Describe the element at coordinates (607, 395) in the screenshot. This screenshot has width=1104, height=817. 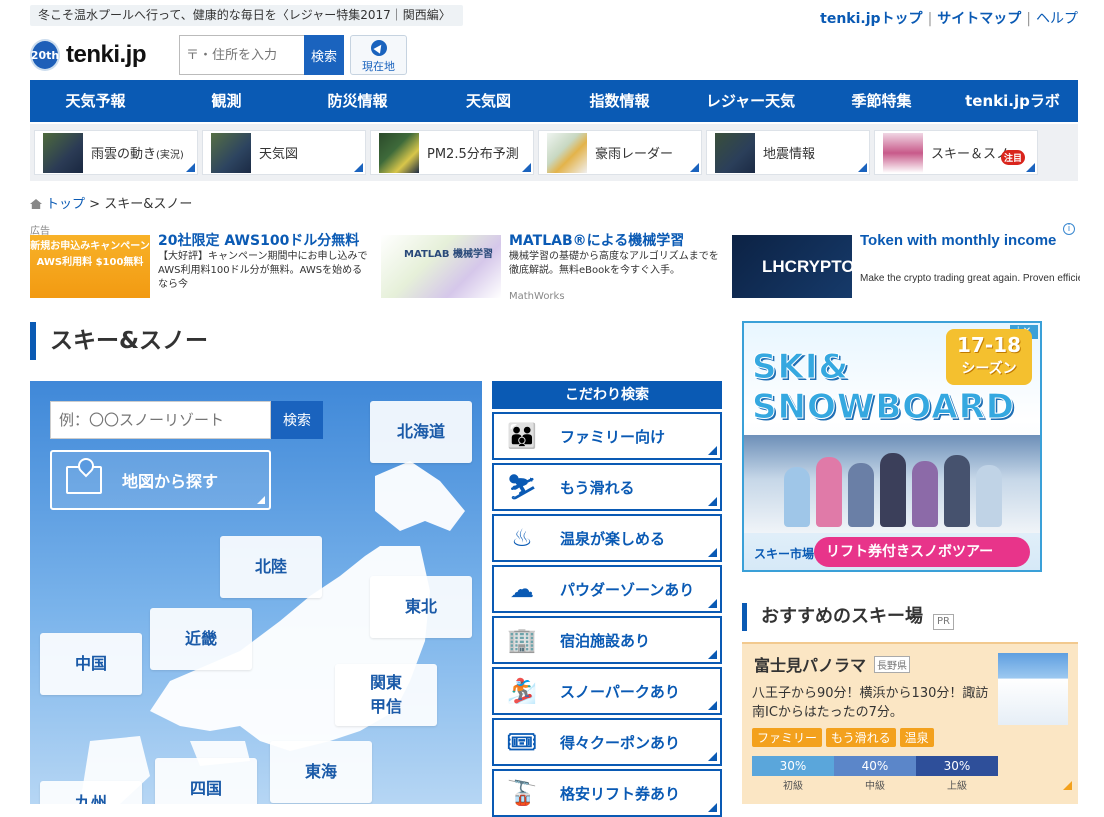
I see `kodawari-header: こだわり検索` at that location.